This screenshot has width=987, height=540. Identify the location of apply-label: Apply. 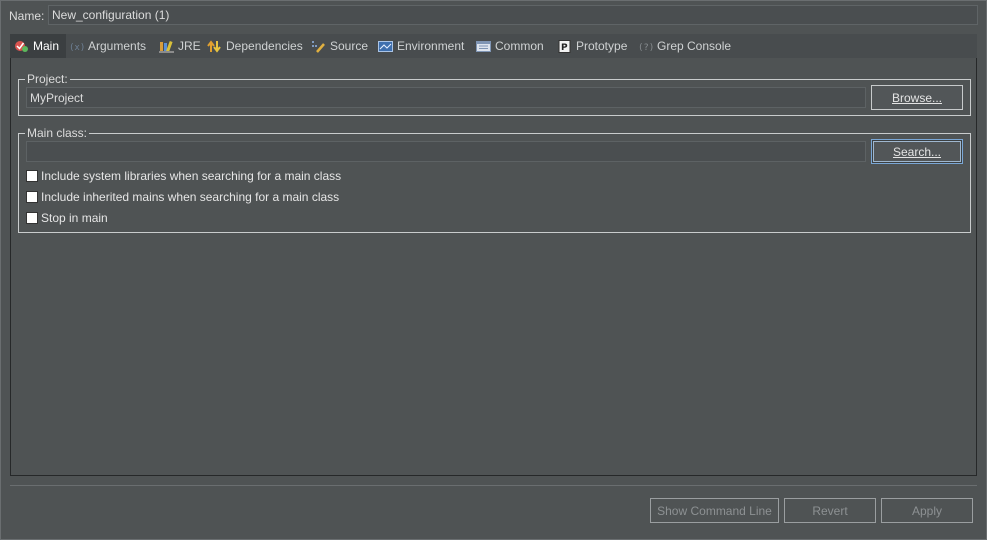
(927, 510).